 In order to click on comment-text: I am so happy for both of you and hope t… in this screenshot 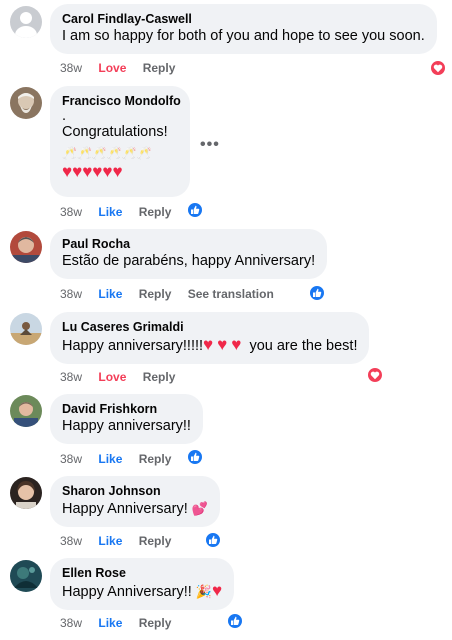, I will do `click(243, 36)`.